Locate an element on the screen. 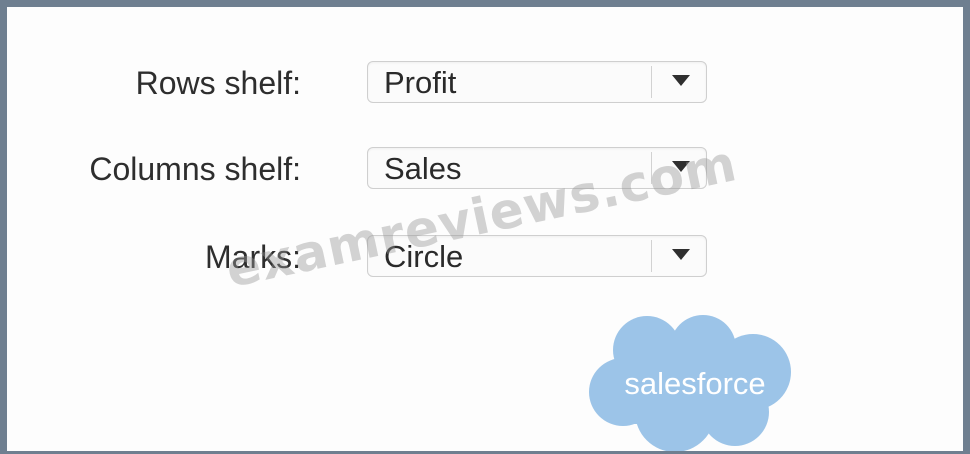  rows-shelf-row: Rows shelf: Profit is located at coordinates (457, 83).